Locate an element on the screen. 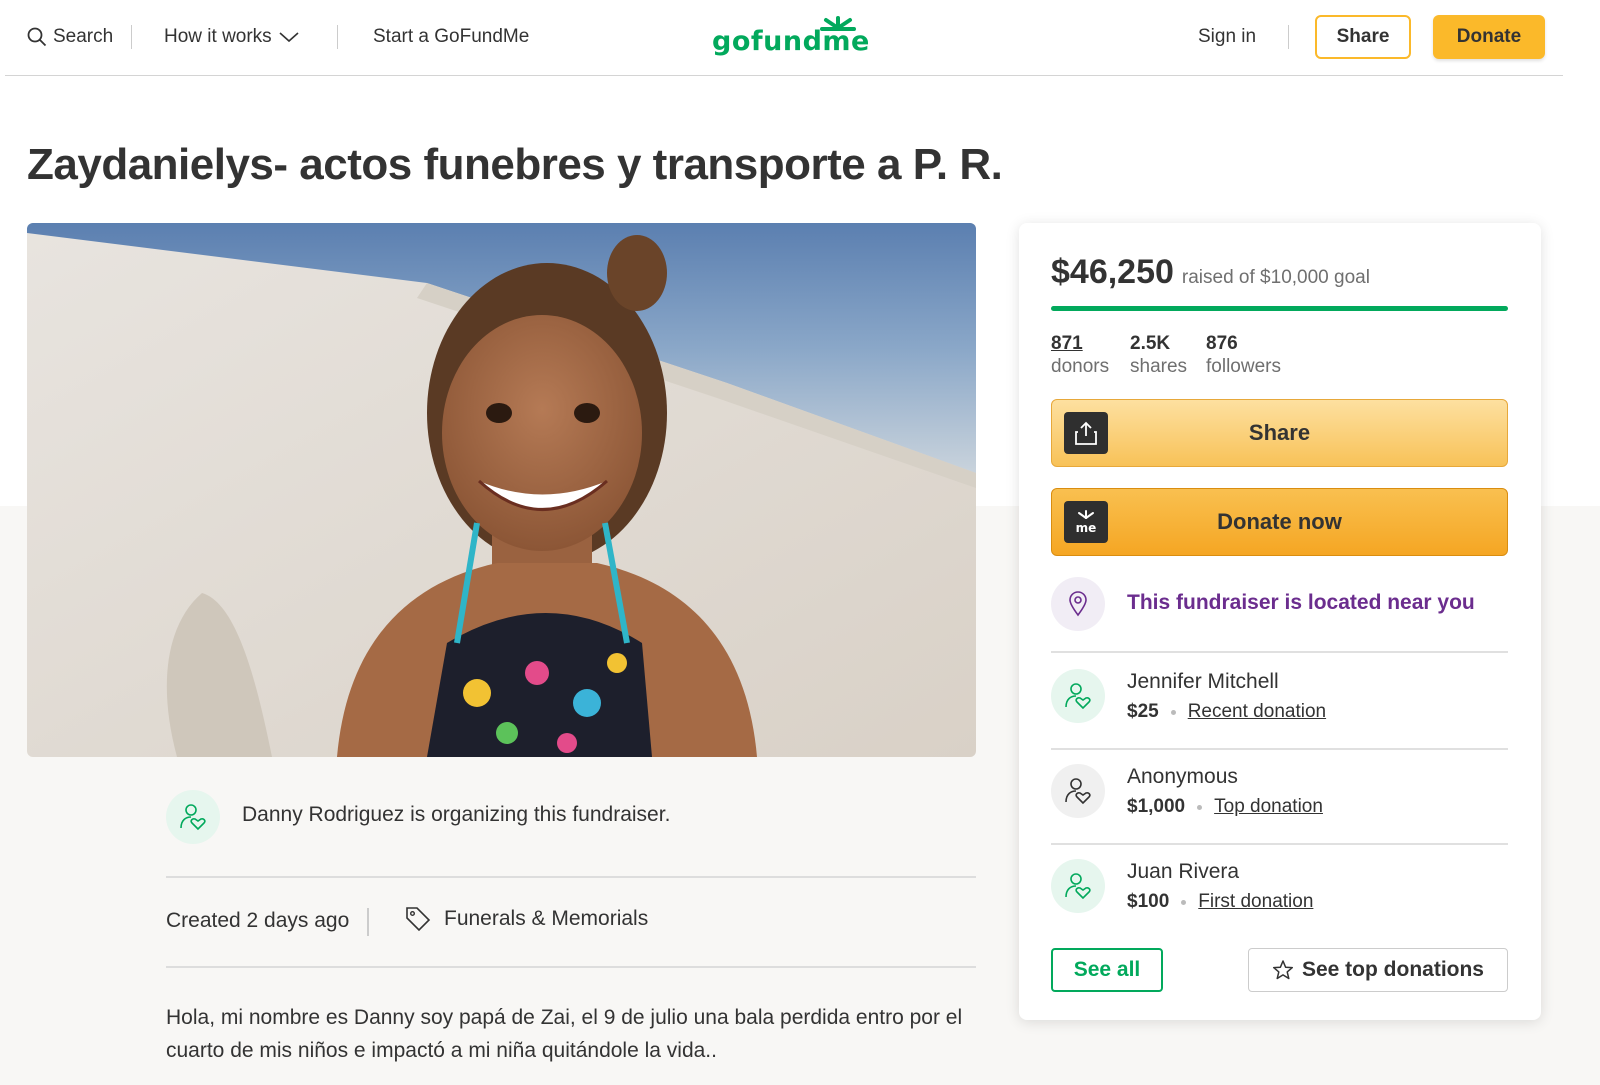  stat-donors: 871 donors is located at coordinates (1080, 355).